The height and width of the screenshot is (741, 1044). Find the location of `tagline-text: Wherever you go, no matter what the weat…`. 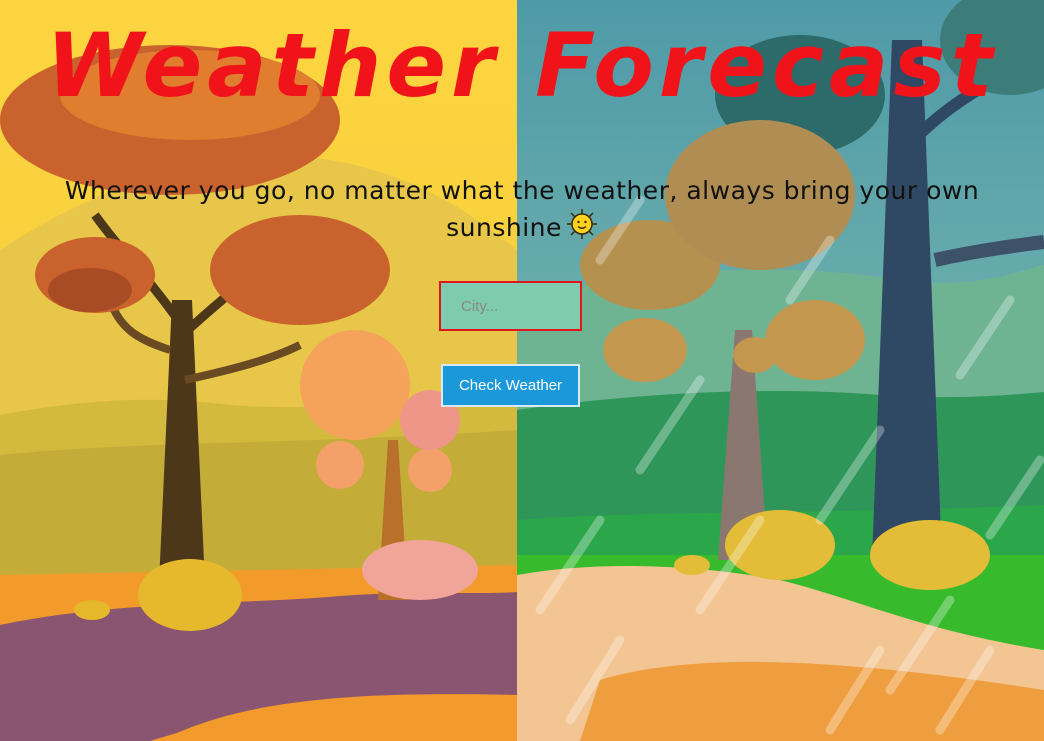

tagline-text: Wherever you go, no matter what the weat… is located at coordinates (522, 209).